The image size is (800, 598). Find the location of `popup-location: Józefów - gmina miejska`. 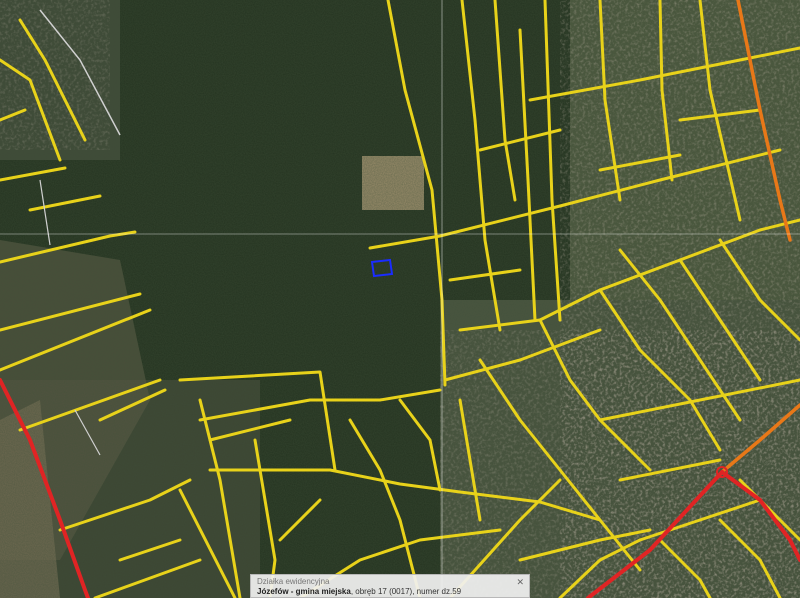

popup-location: Józefów - gmina miejska is located at coordinates (304, 591).